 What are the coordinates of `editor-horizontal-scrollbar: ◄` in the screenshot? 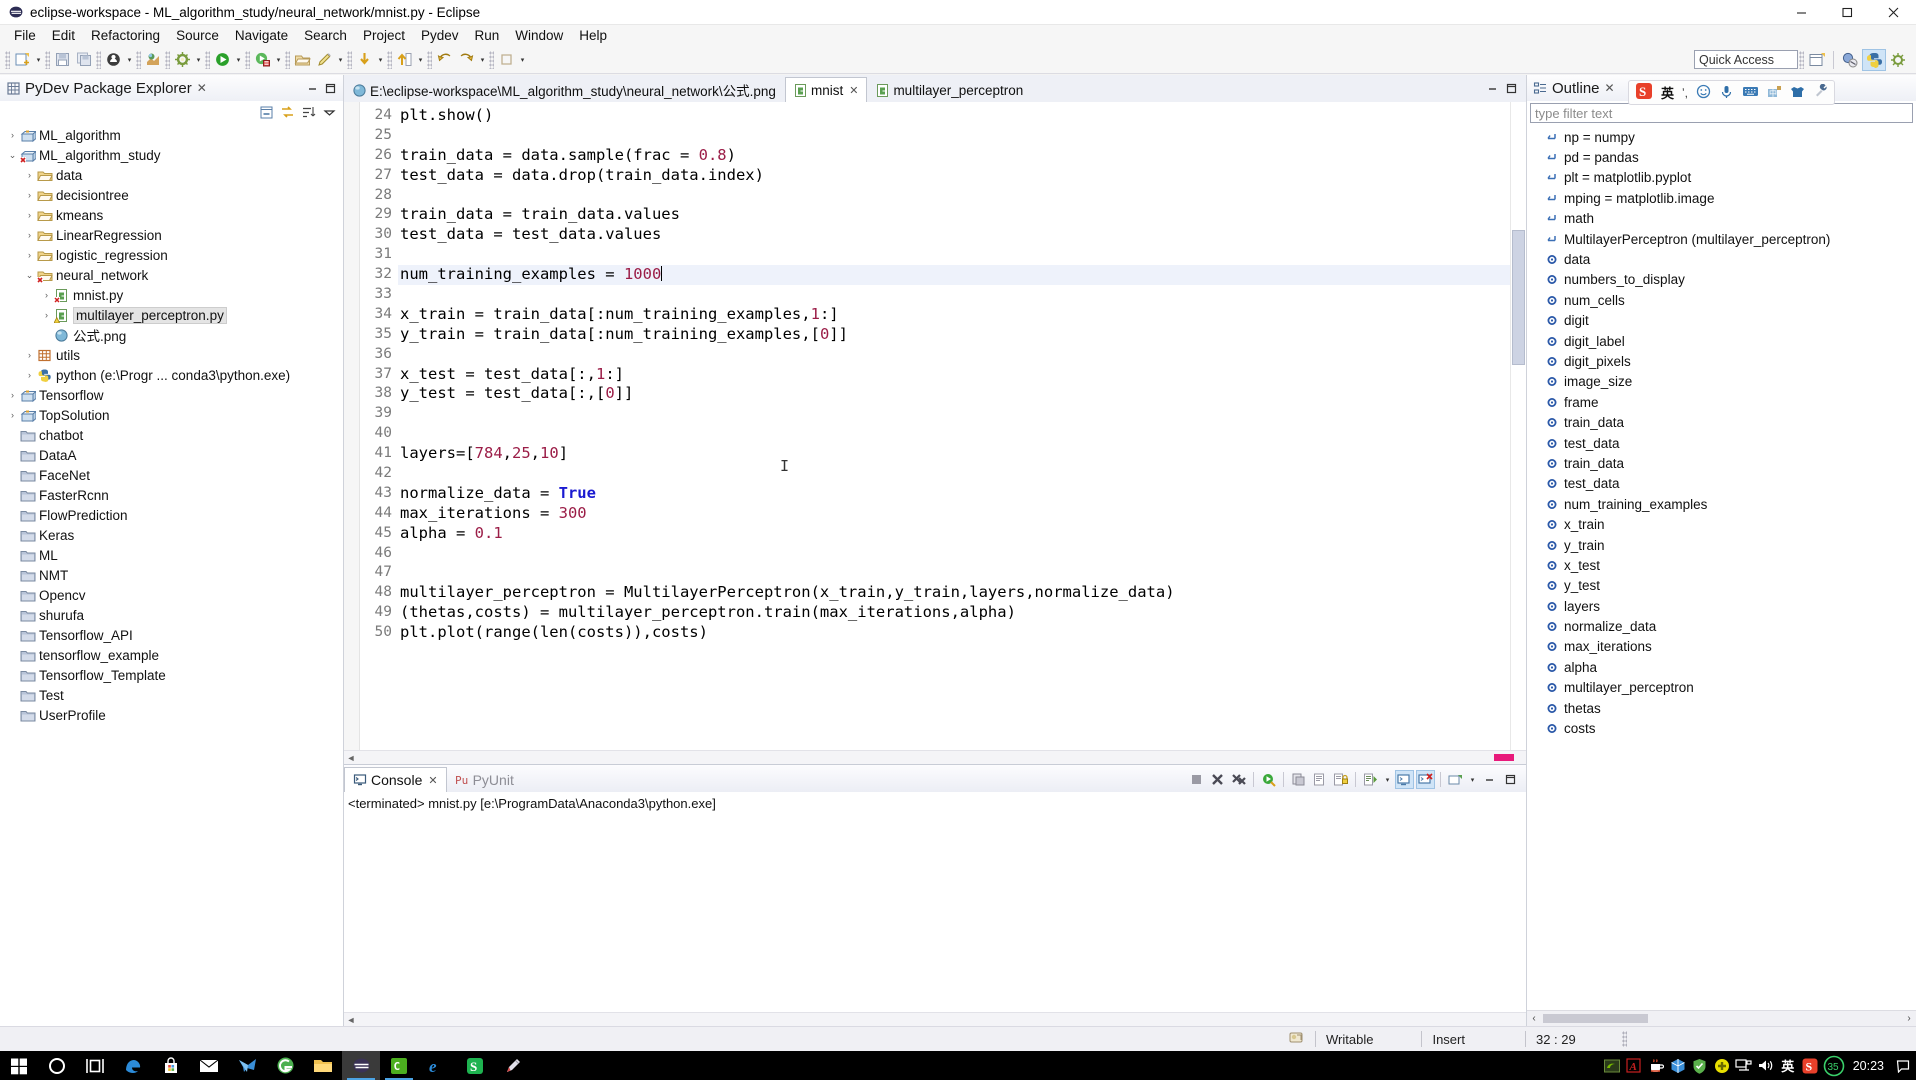 It's located at (935, 757).